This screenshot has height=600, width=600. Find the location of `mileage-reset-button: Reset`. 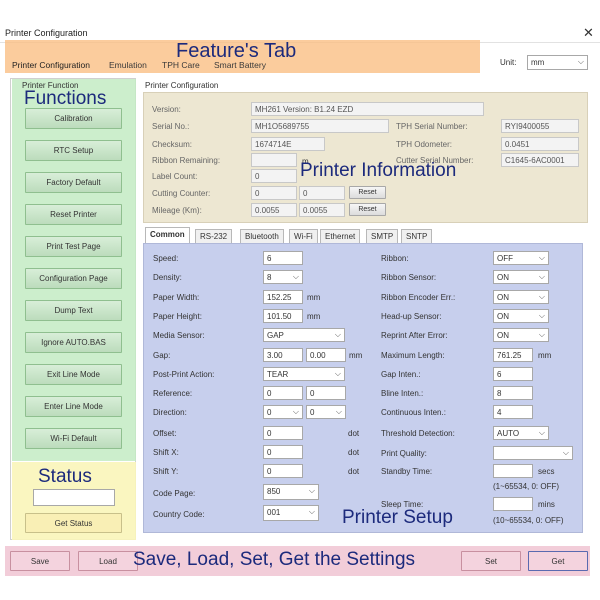

mileage-reset-button: Reset is located at coordinates (367, 209).